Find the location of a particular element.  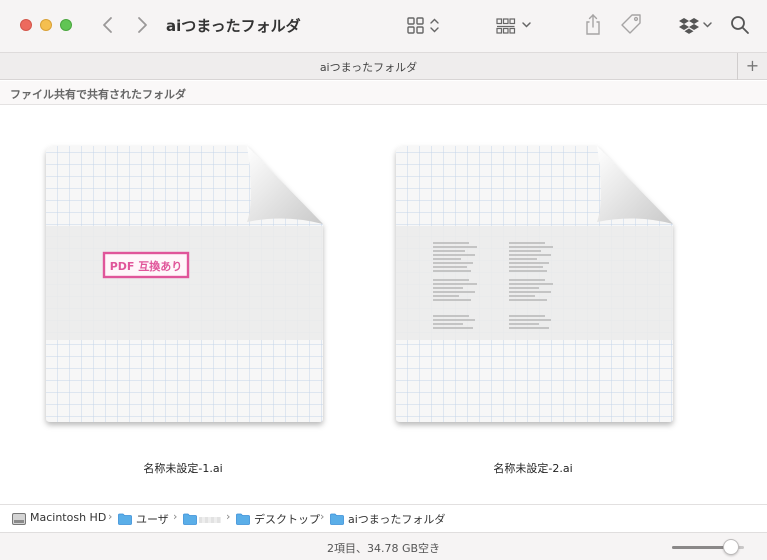

path-item-current-folder: aiつまったフォルダ is located at coordinates (396, 519).